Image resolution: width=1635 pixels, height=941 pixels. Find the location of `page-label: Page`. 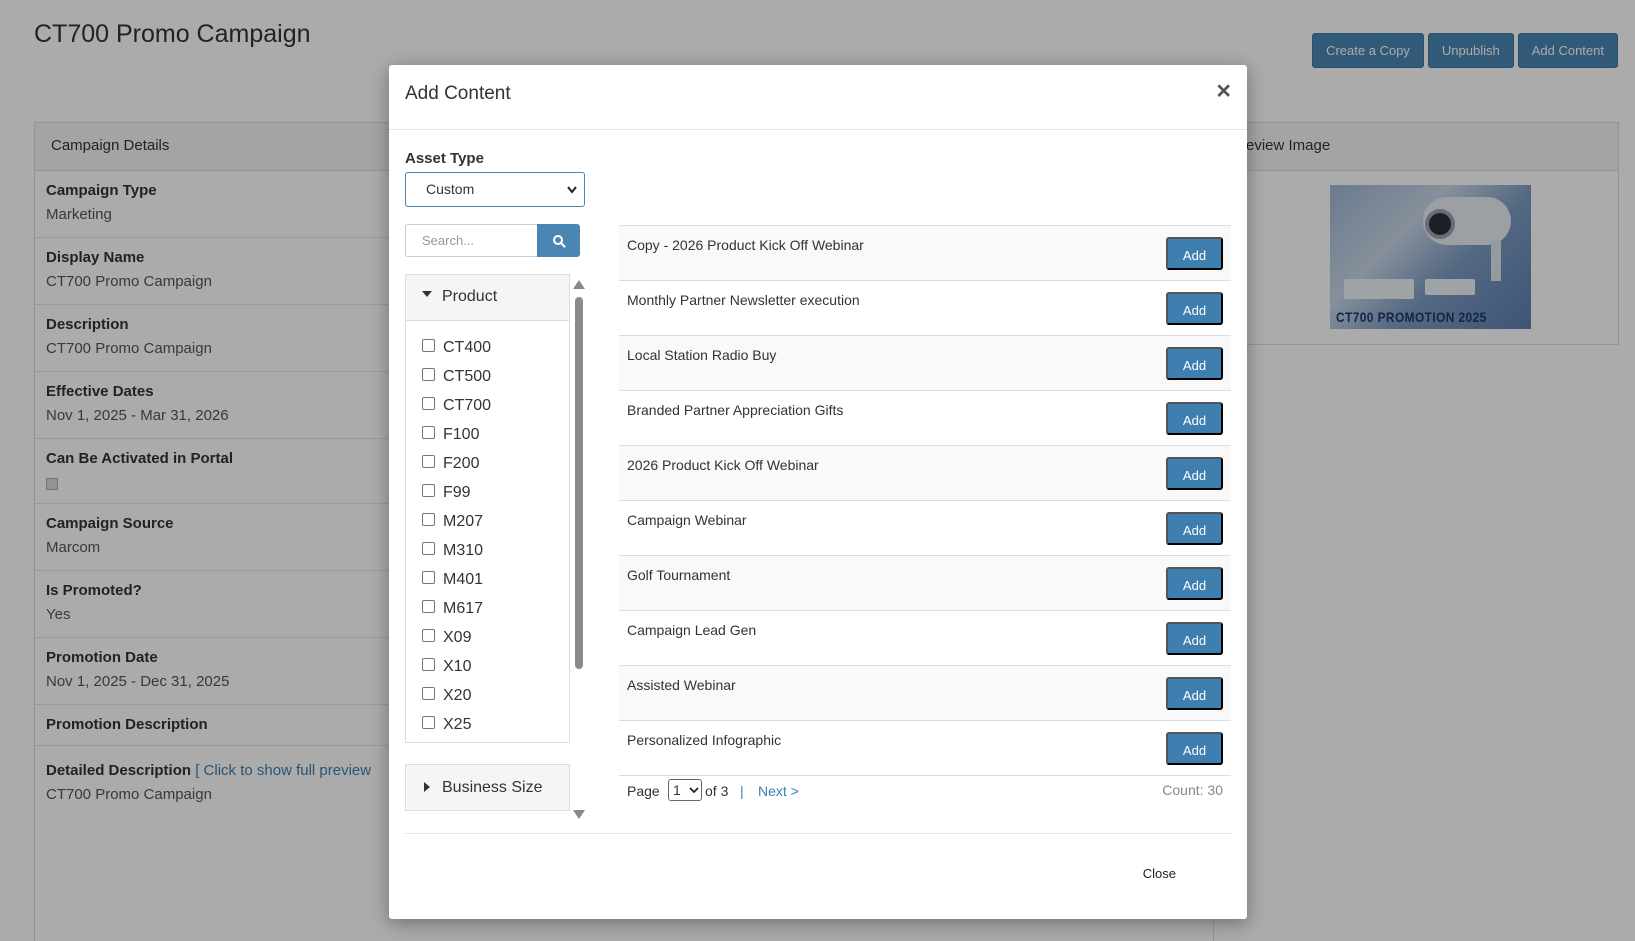

page-label: Page is located at coordinates (643, 791).